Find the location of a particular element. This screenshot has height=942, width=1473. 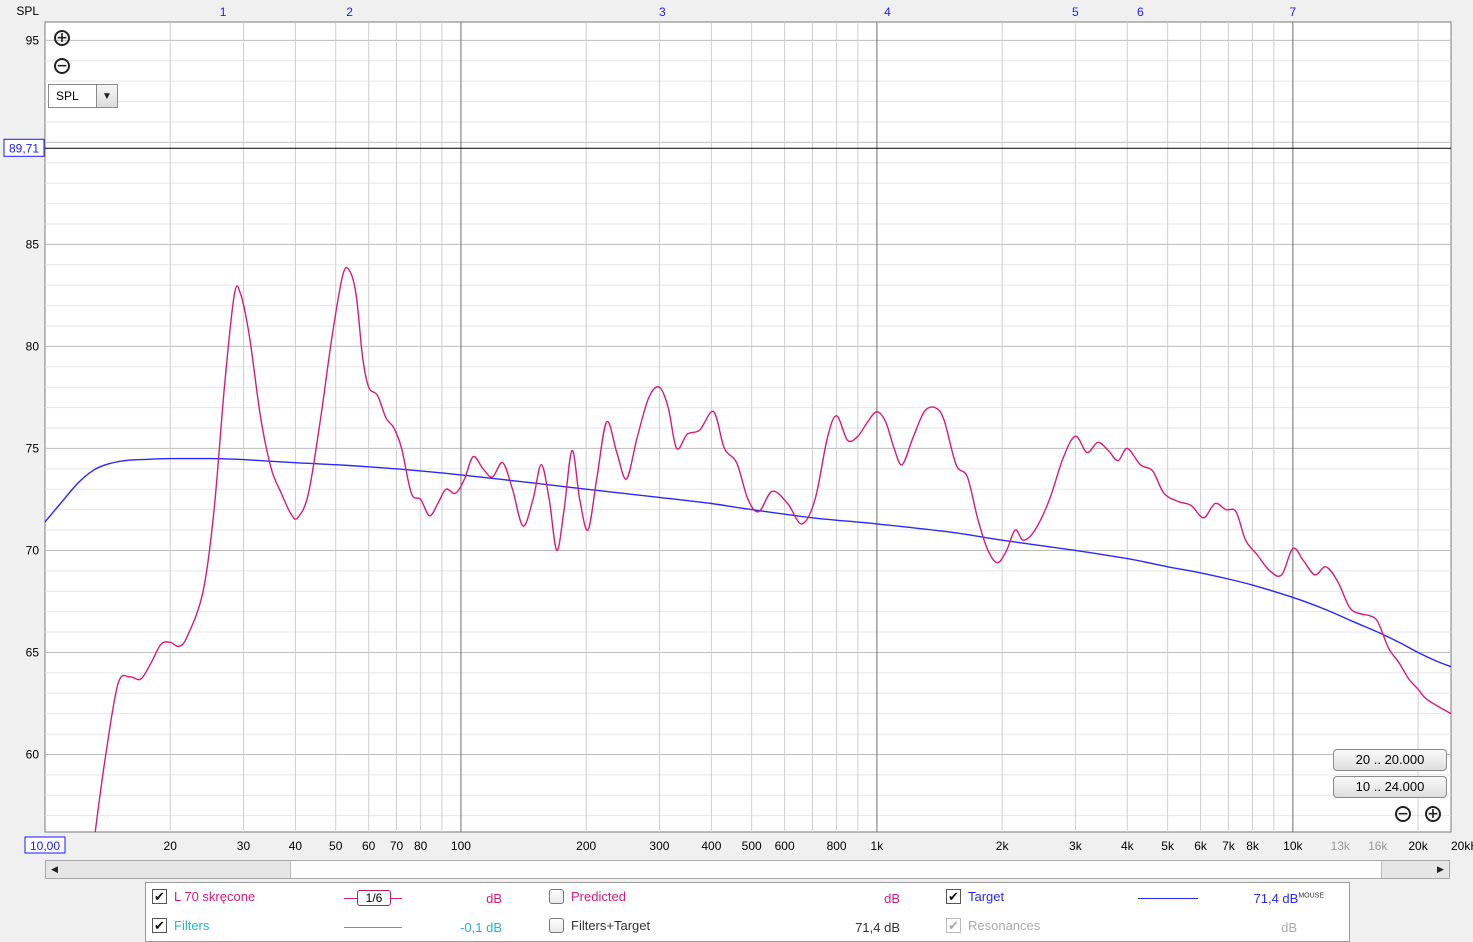

legend-item-predicted: Predicted is located at coordinates (587, 896).